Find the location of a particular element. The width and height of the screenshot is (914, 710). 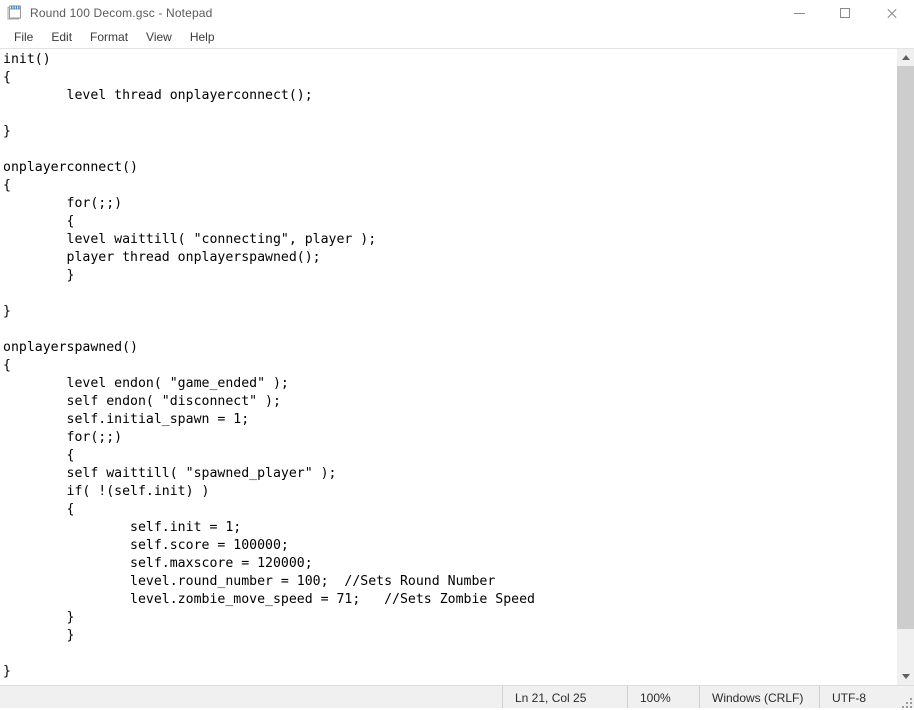

close-button is located at coordinates (891, 13).